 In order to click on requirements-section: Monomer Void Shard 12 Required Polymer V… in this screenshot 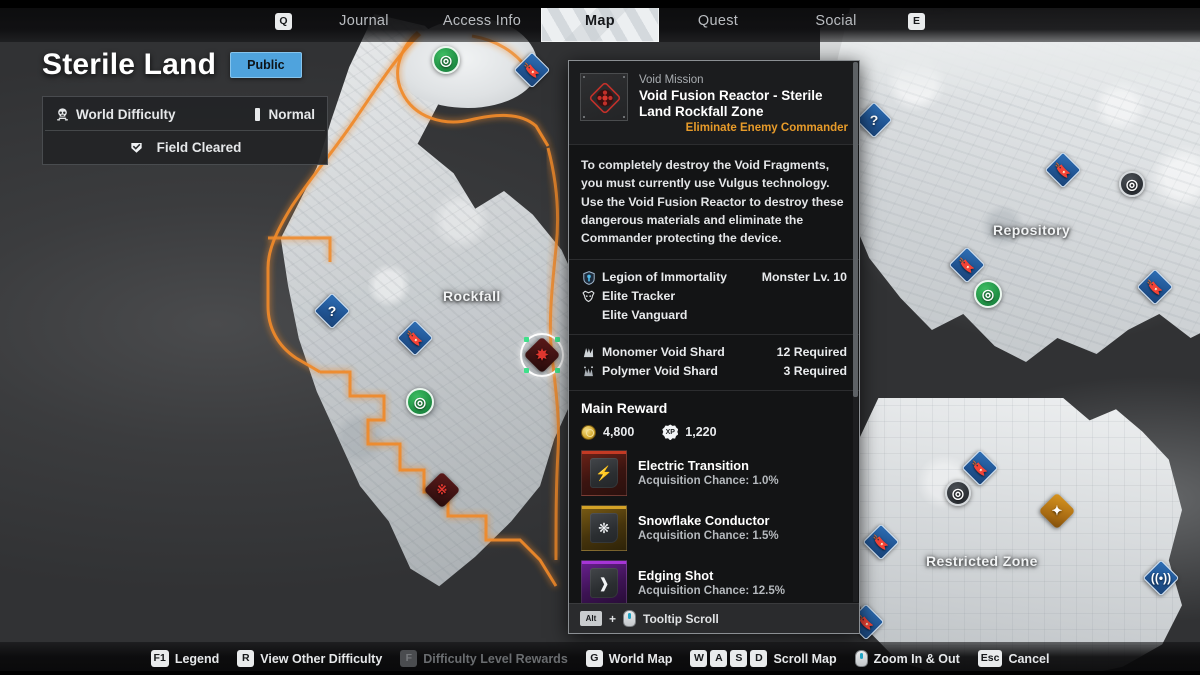, I will do `click(714, 363)`.